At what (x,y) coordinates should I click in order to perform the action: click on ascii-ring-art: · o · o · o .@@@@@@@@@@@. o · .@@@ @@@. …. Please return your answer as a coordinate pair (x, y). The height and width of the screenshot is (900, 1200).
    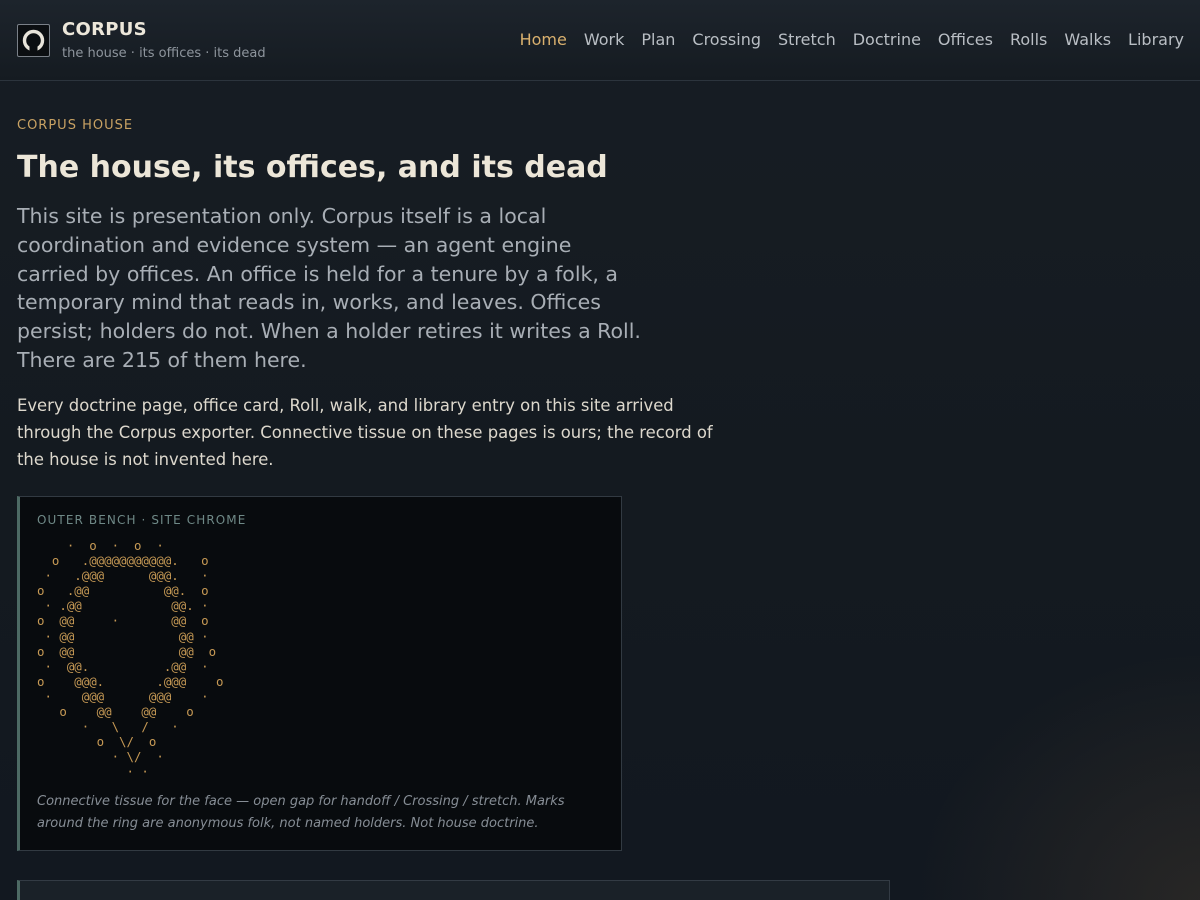
    Looking at the image, I should click on (130, 659).